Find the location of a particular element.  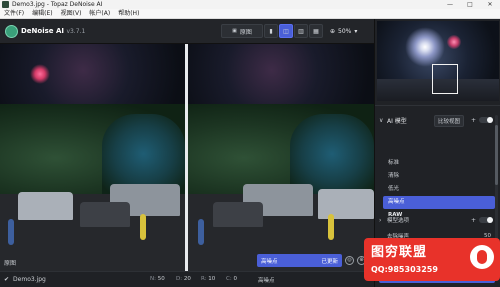

menu-account: 帐户(A) is located at coordinates (99, 14).